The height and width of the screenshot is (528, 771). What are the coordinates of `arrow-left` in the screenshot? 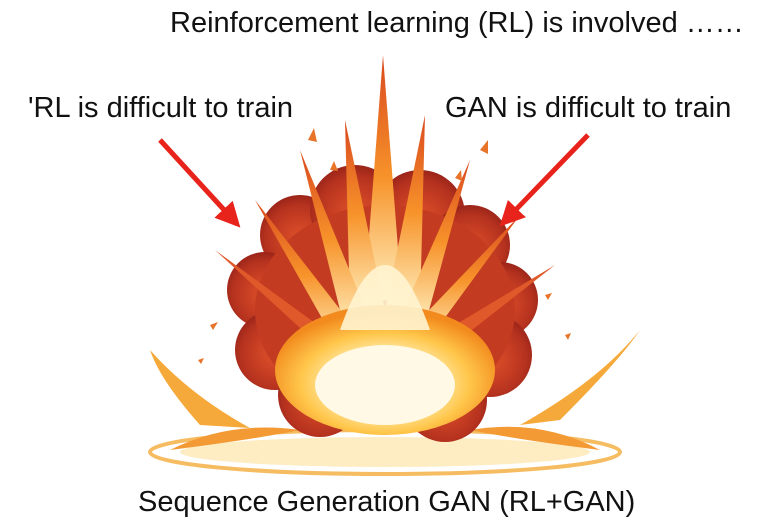 It's located at (199, 183).